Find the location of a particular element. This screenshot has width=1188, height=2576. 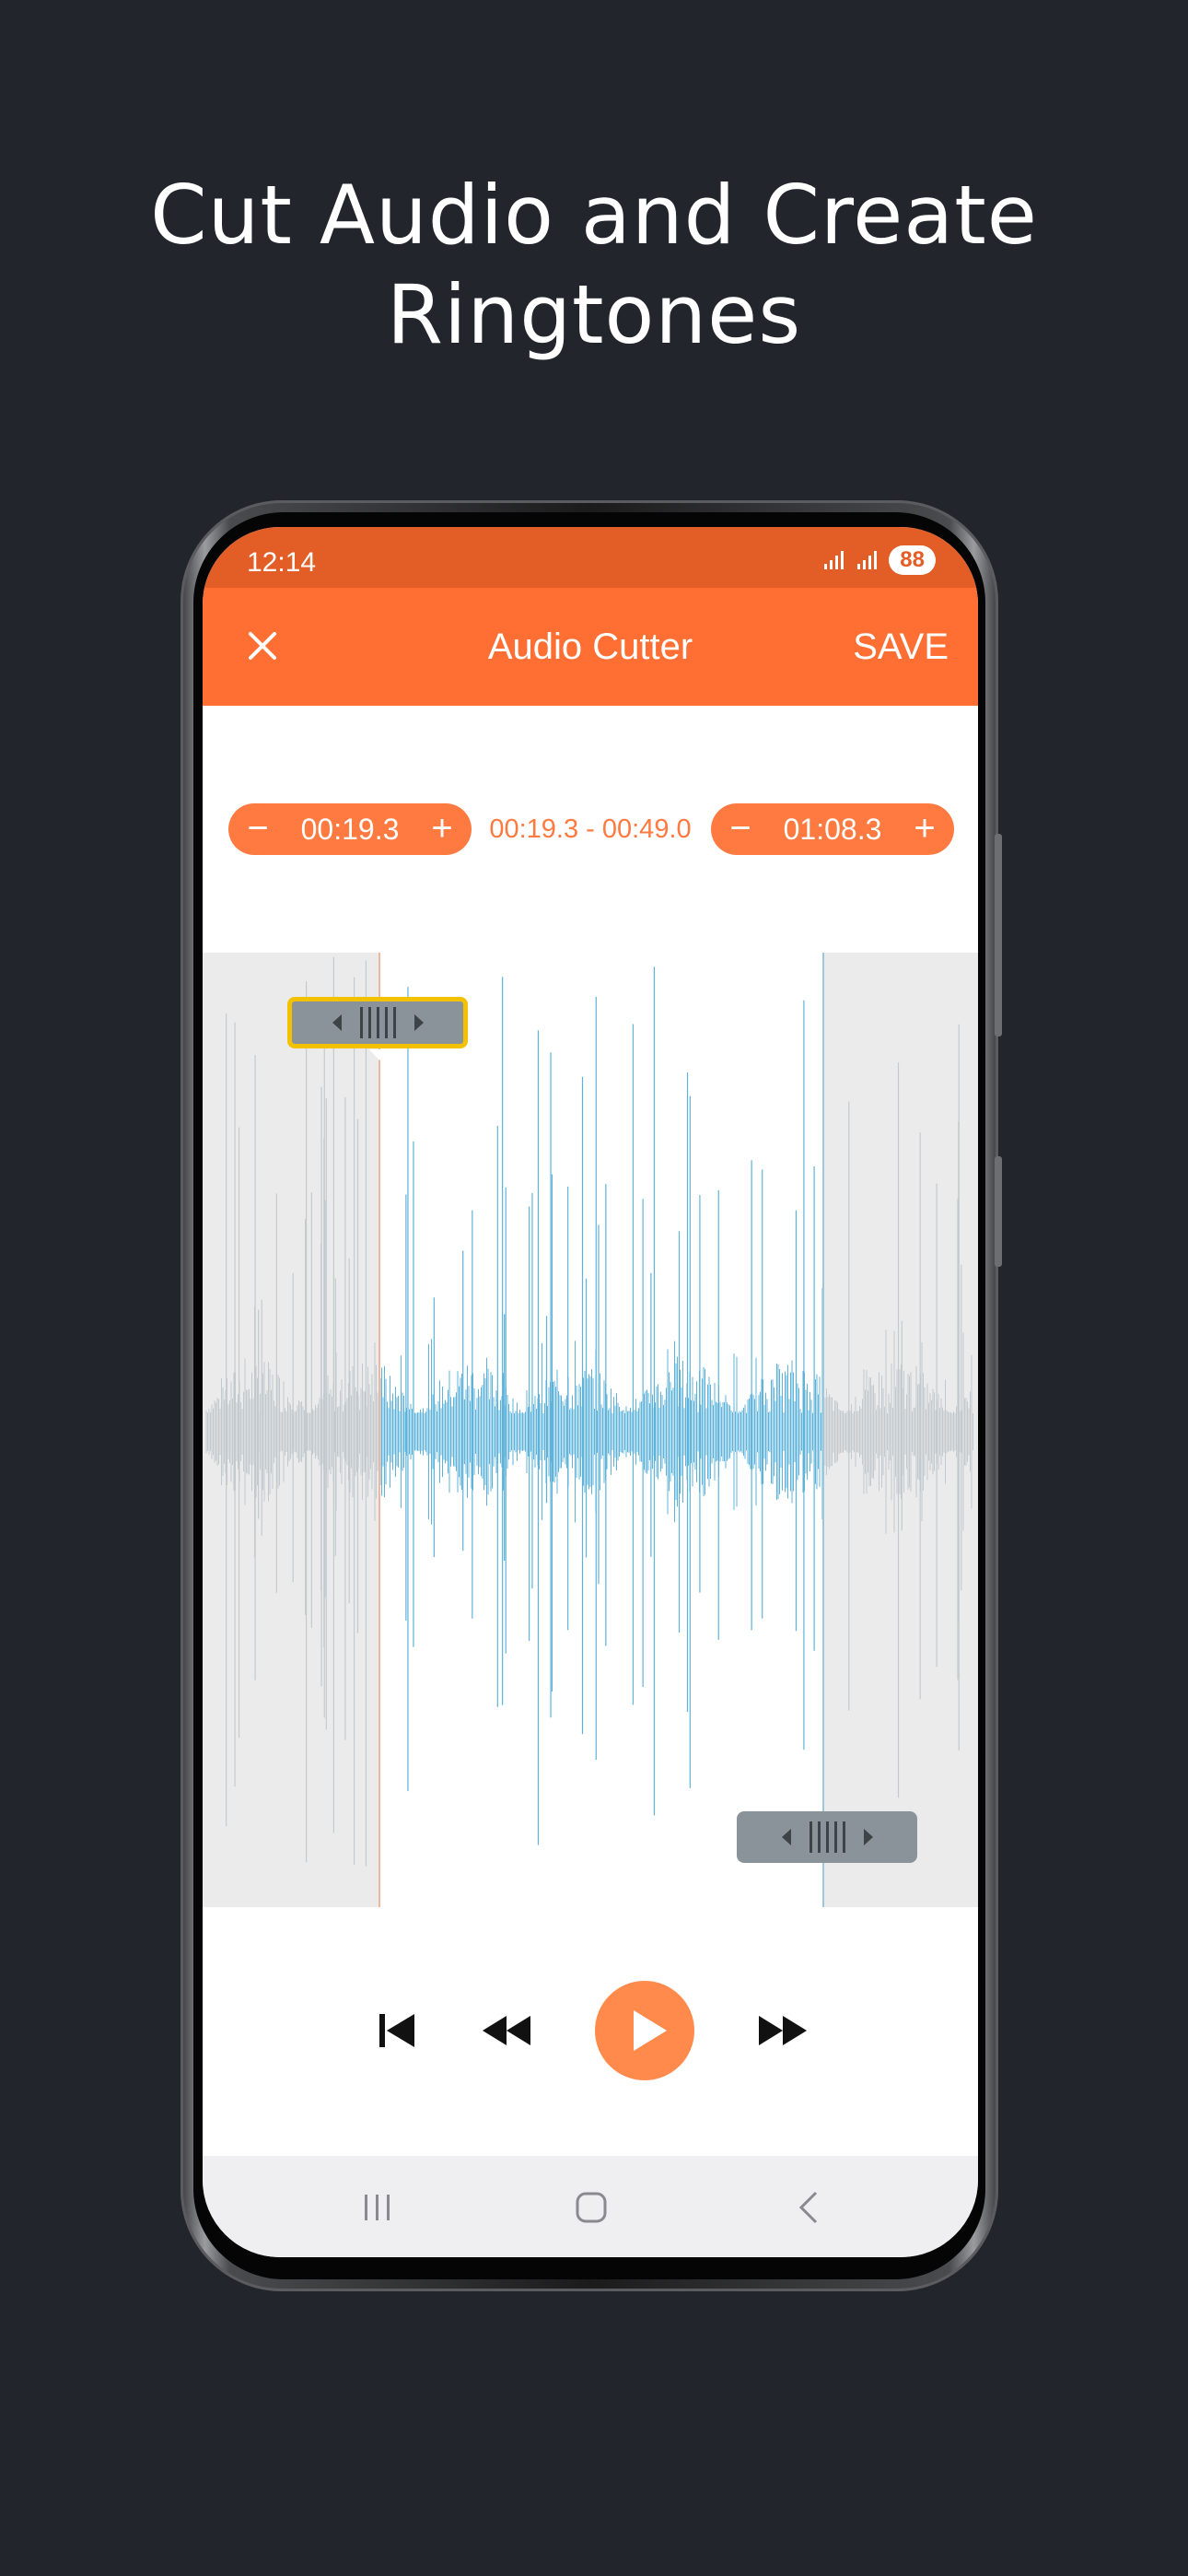

trimmed-region-end is located at coordinates (900, 1430).